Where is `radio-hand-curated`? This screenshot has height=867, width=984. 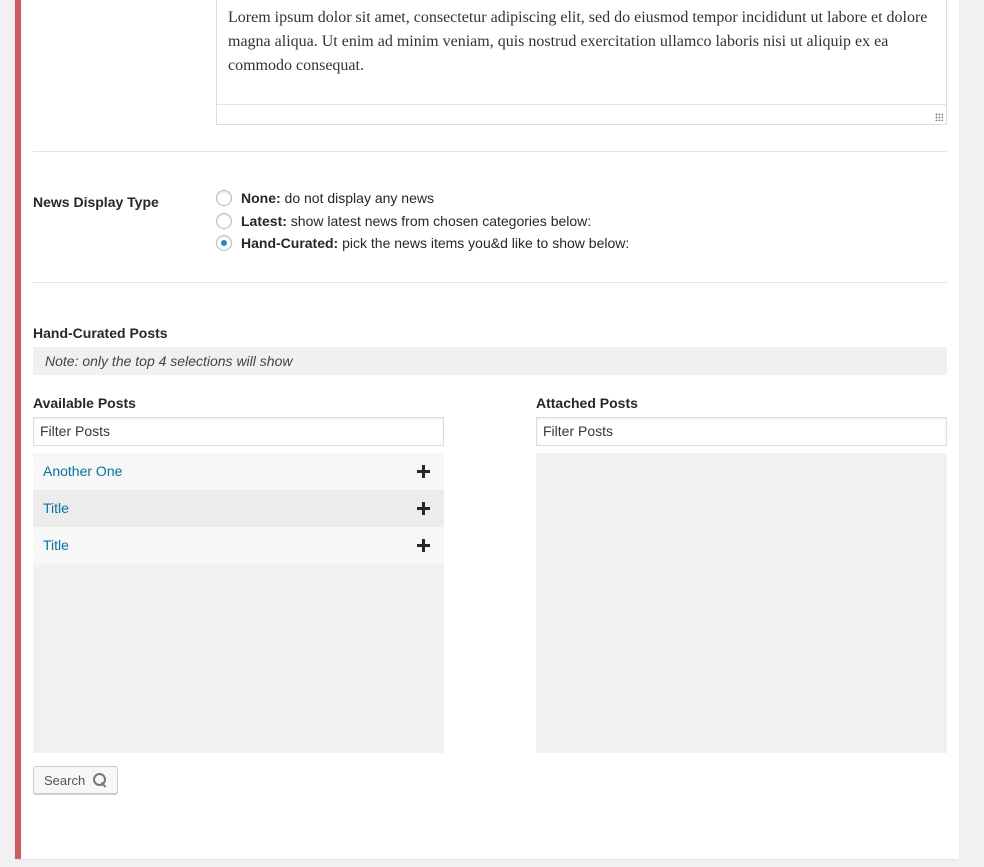 radio-hand-curated is located at coordinates (224, 243).